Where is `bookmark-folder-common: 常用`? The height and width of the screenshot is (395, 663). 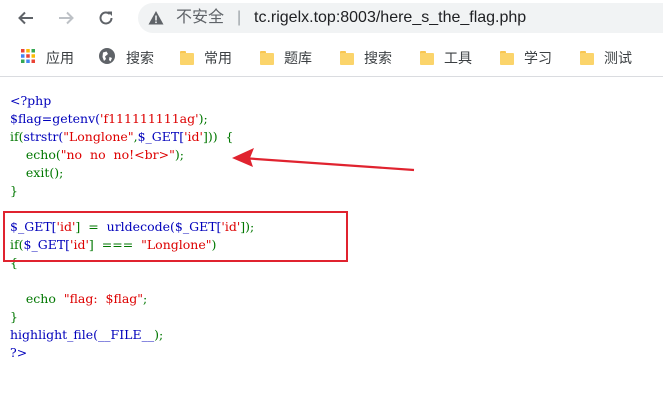
bookmark-folder-common: 常用 is located at coordinates (206, 58).